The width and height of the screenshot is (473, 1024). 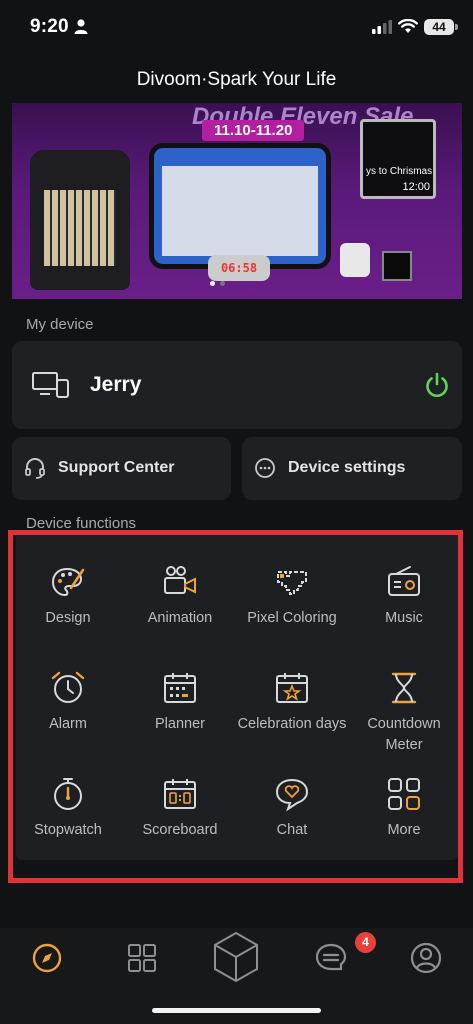 What do you see at coordinates (399, 171) in the screenshot?
I see `calendar-caption: ys to Chrismas` at bounding box center [399, 171].